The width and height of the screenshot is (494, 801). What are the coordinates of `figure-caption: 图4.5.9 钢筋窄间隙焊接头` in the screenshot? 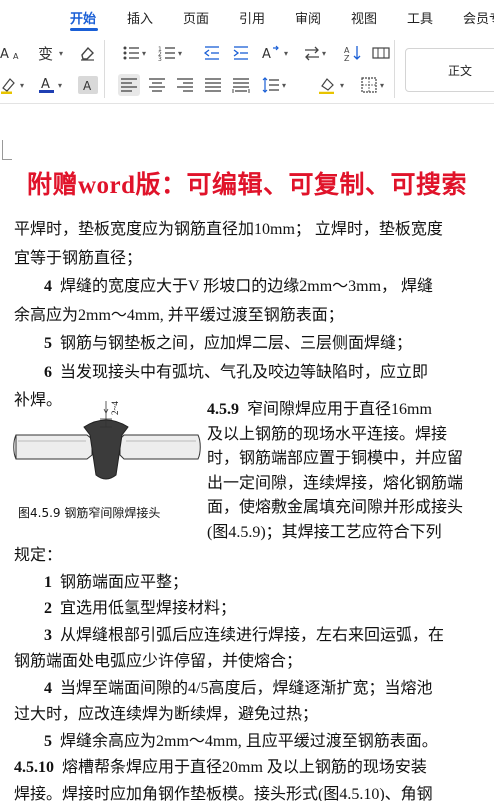 It's located at (89, 513).